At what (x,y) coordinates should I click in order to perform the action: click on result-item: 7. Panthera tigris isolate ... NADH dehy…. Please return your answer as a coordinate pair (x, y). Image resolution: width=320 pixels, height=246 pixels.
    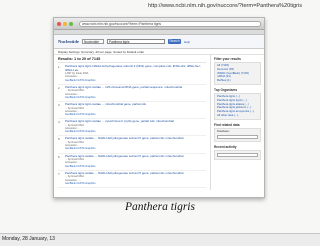
    Looking at the image, I should click on (132, 180).